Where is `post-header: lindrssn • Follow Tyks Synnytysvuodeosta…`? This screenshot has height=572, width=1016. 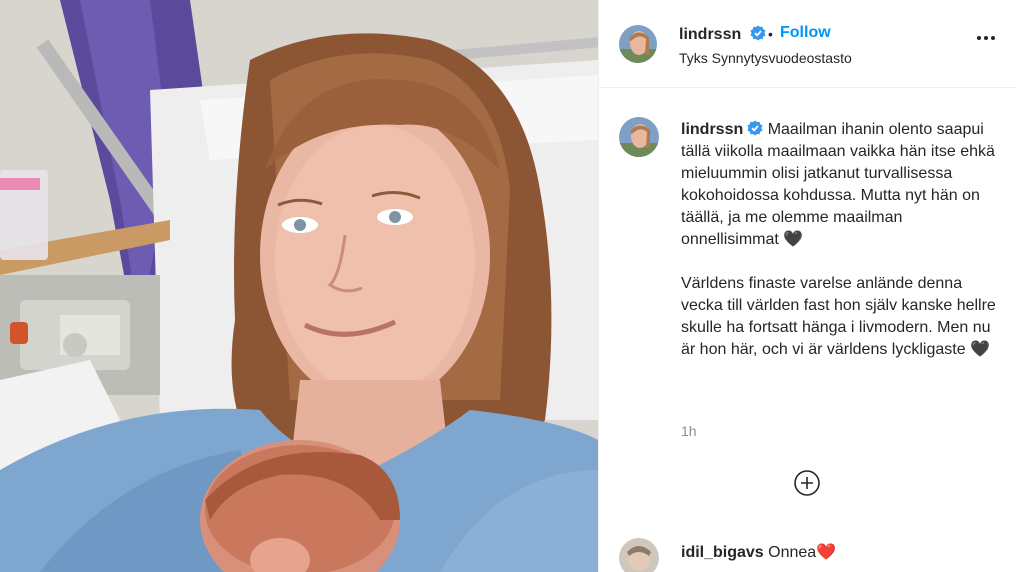
post-header: lindrssn • Follow Tyks Synnytysvuodeosta… is located at coordinates (807, 44).